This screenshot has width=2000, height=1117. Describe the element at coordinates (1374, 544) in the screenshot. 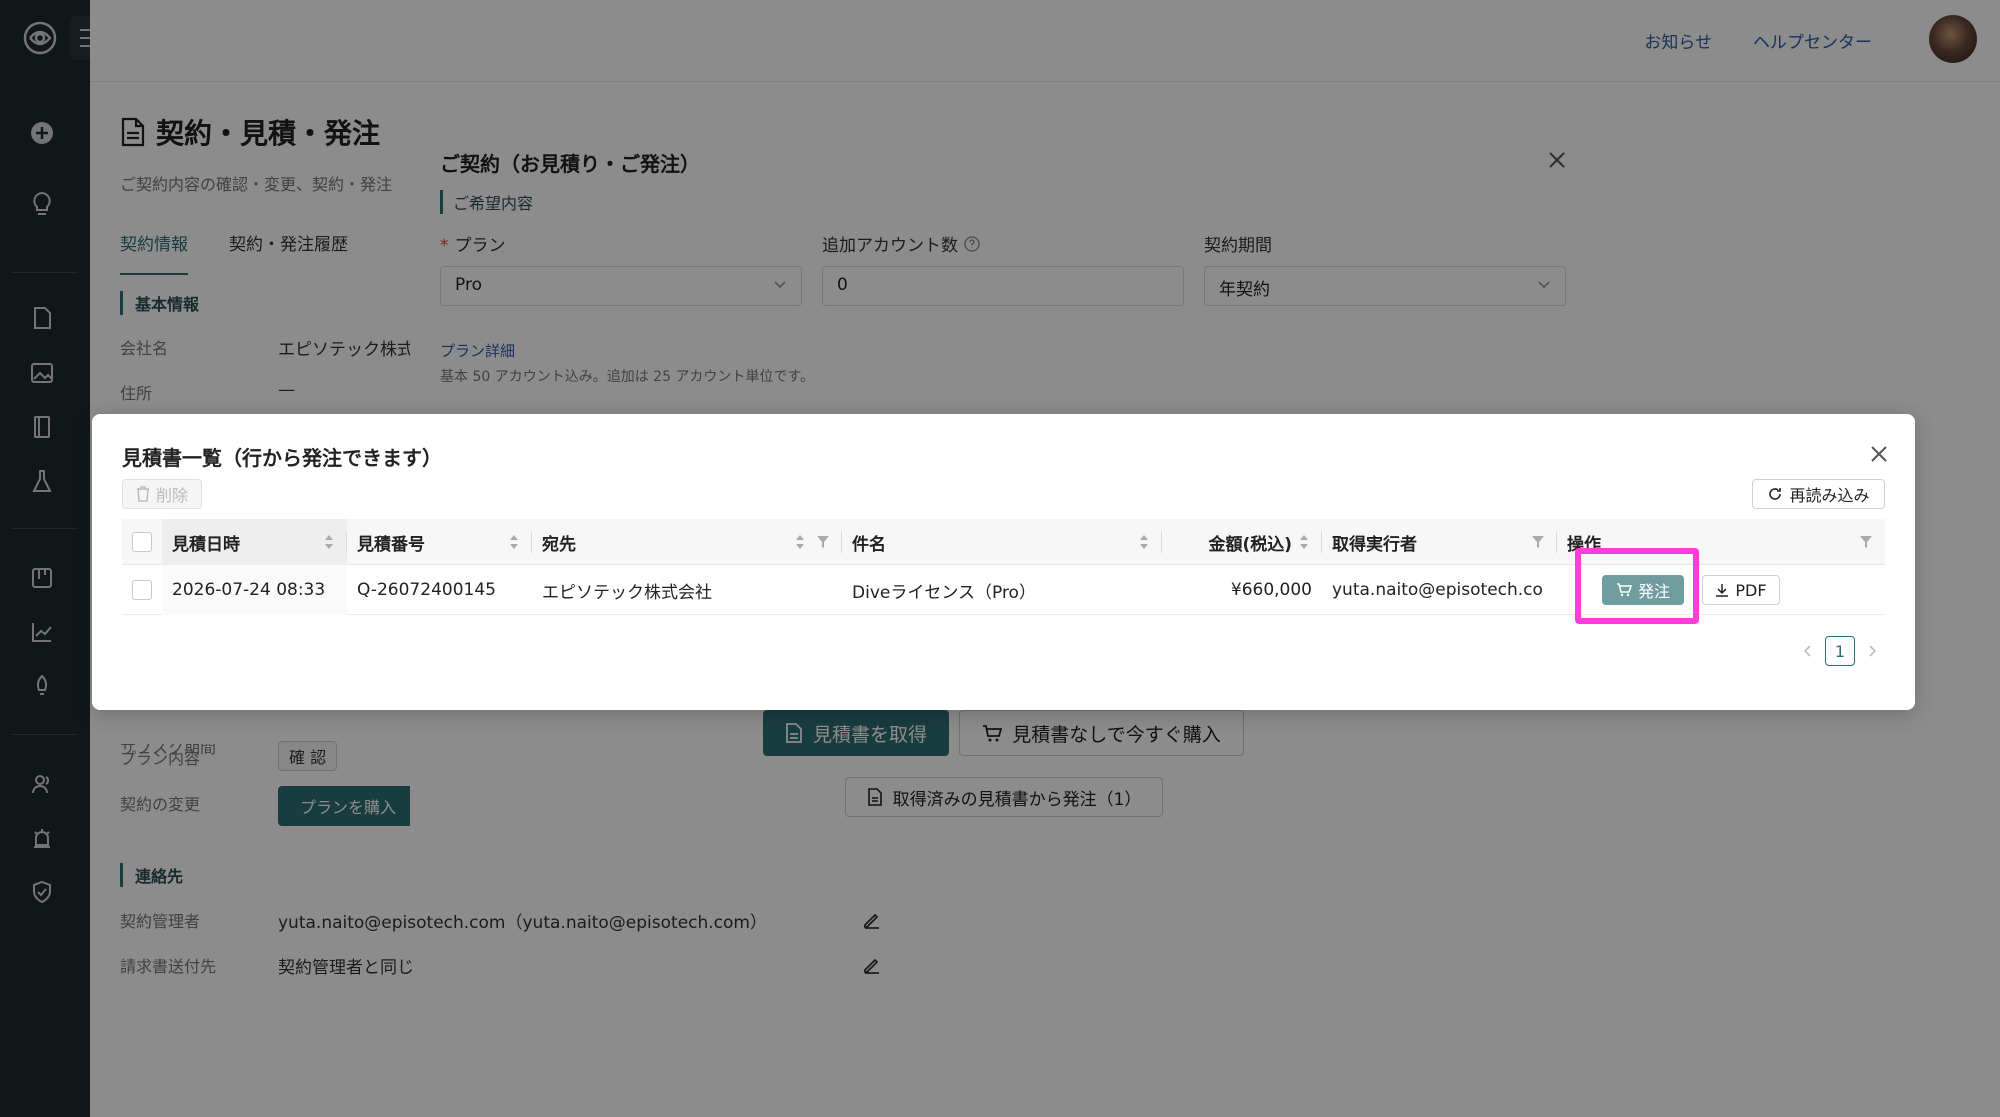

I see `column-label: 取得実行者` at that location.